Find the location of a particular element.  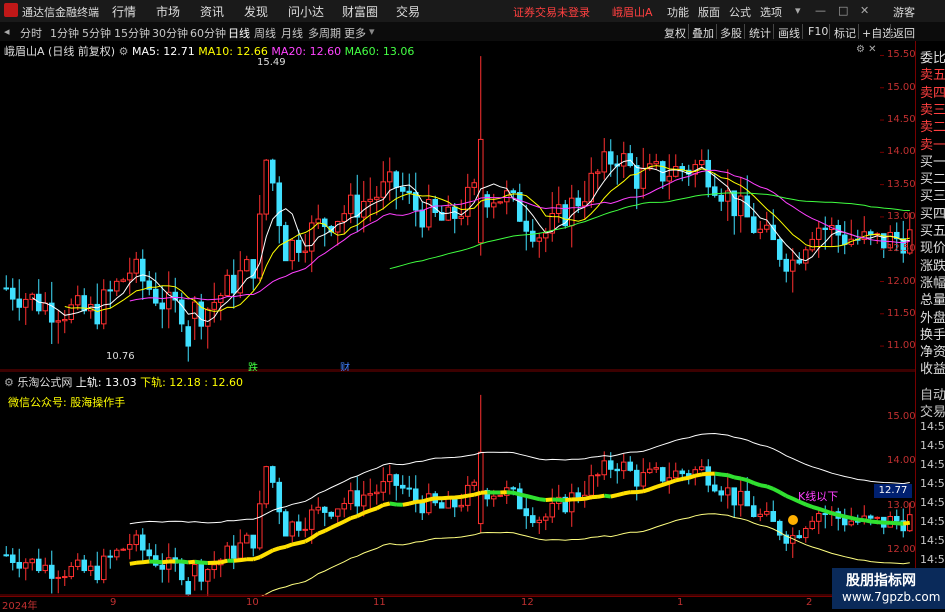

indicator-legend: ⚙ 乐淘公式网 上轨: 13.03 下轨: 12.18 : 12.60 is located at coordinates (123, 382).